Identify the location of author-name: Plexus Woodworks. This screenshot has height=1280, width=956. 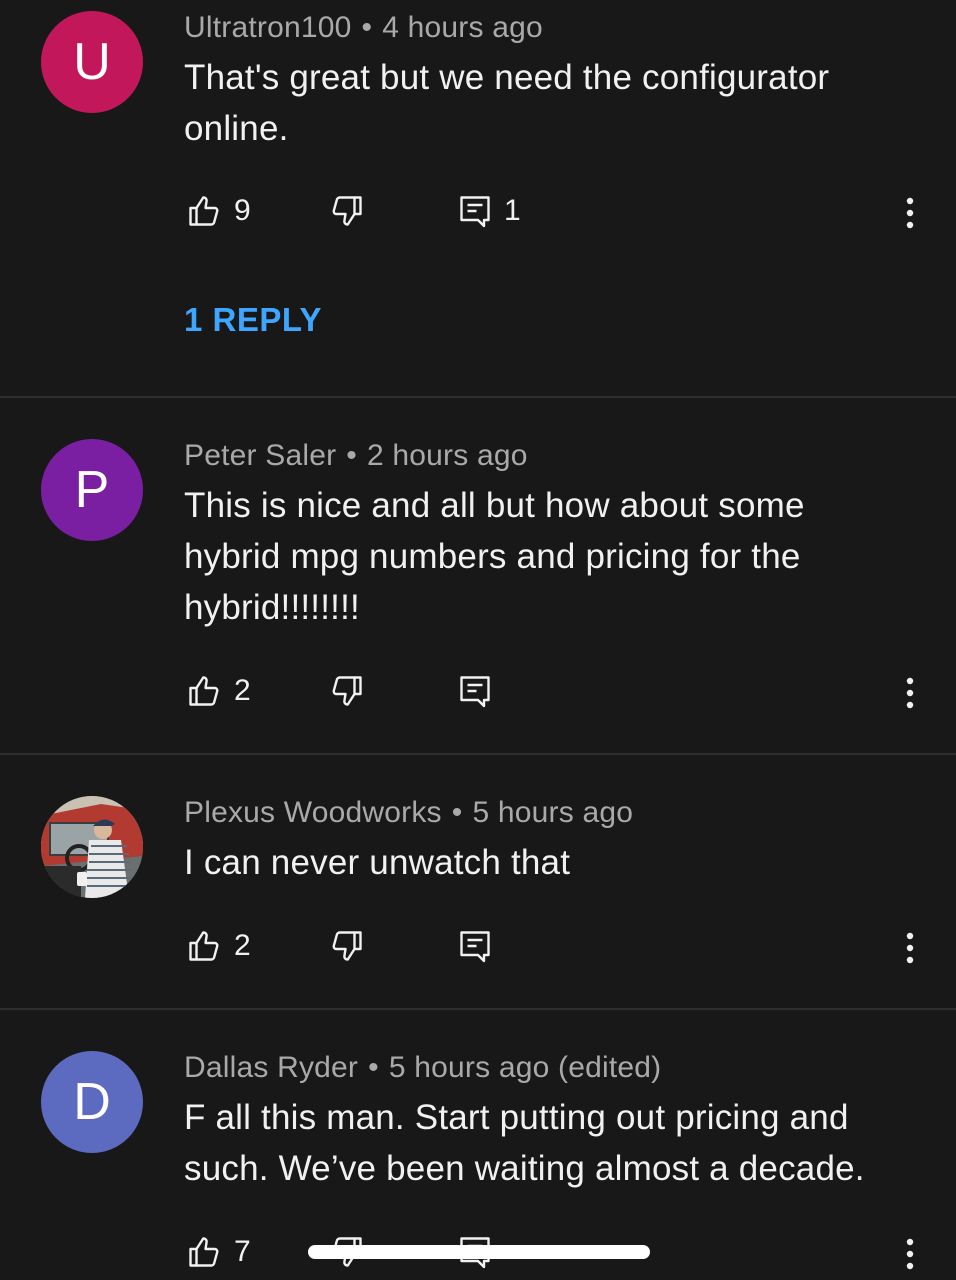
(313, 812).